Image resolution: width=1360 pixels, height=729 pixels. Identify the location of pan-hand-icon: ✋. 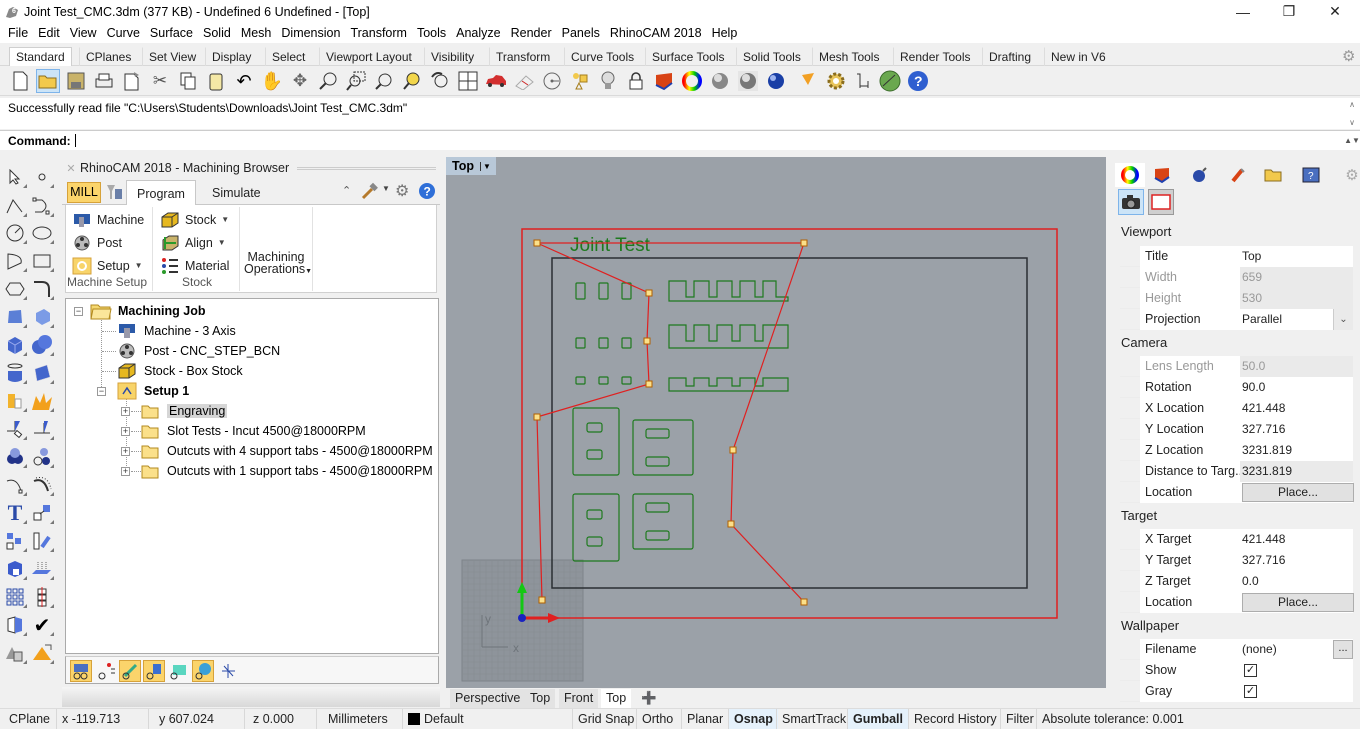
(272, 81).